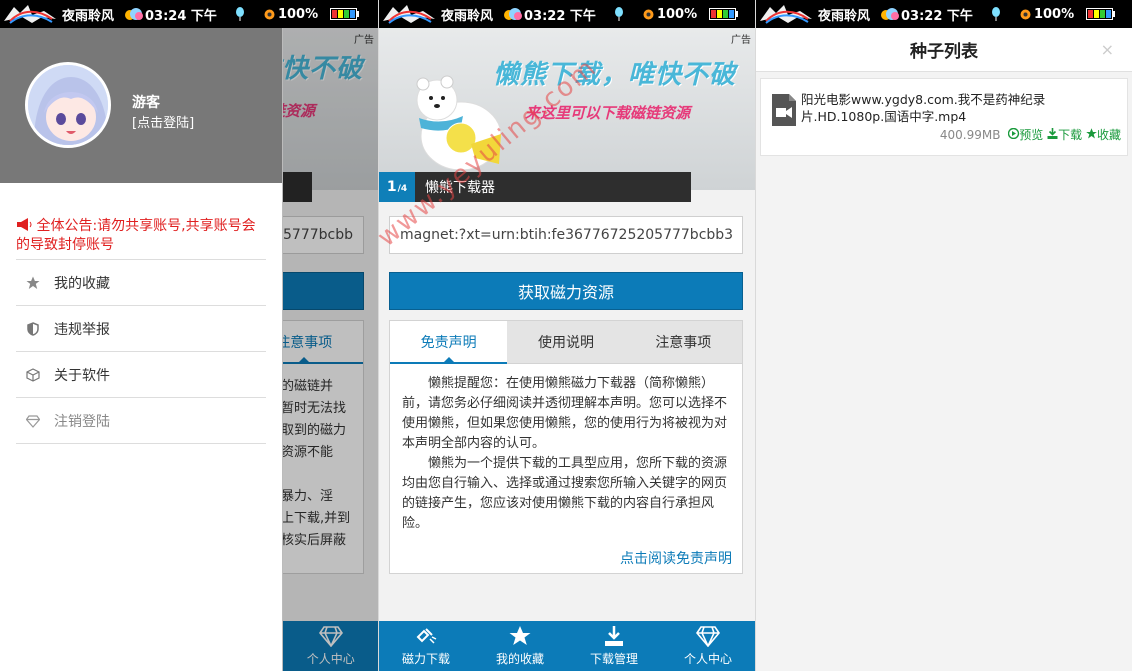 The width and height of the screenshot is (1132, 671). What do you see at coordinates (449, 342) in the screenshot?
I see `tab-disclaimer: 免责声明` at bounding box center [449, 342].